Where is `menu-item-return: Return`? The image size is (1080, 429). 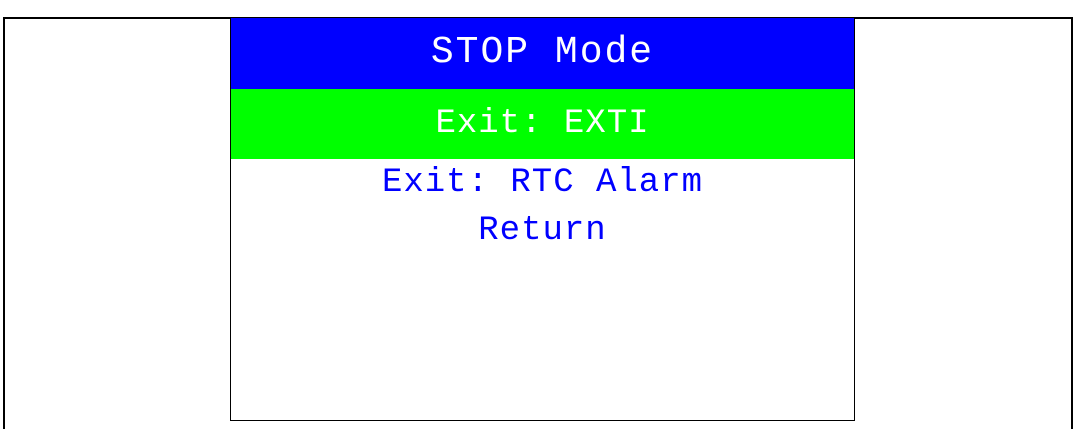 menu-item-return: Return is located at coordinates (542, 231).